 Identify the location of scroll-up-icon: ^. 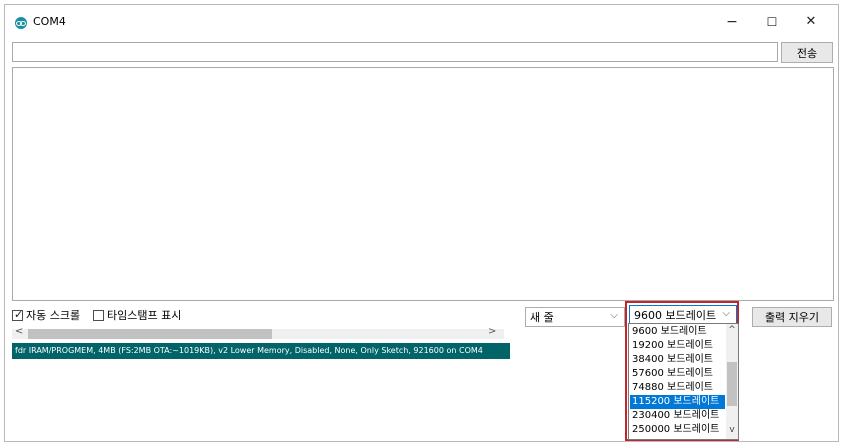
(732, 330).